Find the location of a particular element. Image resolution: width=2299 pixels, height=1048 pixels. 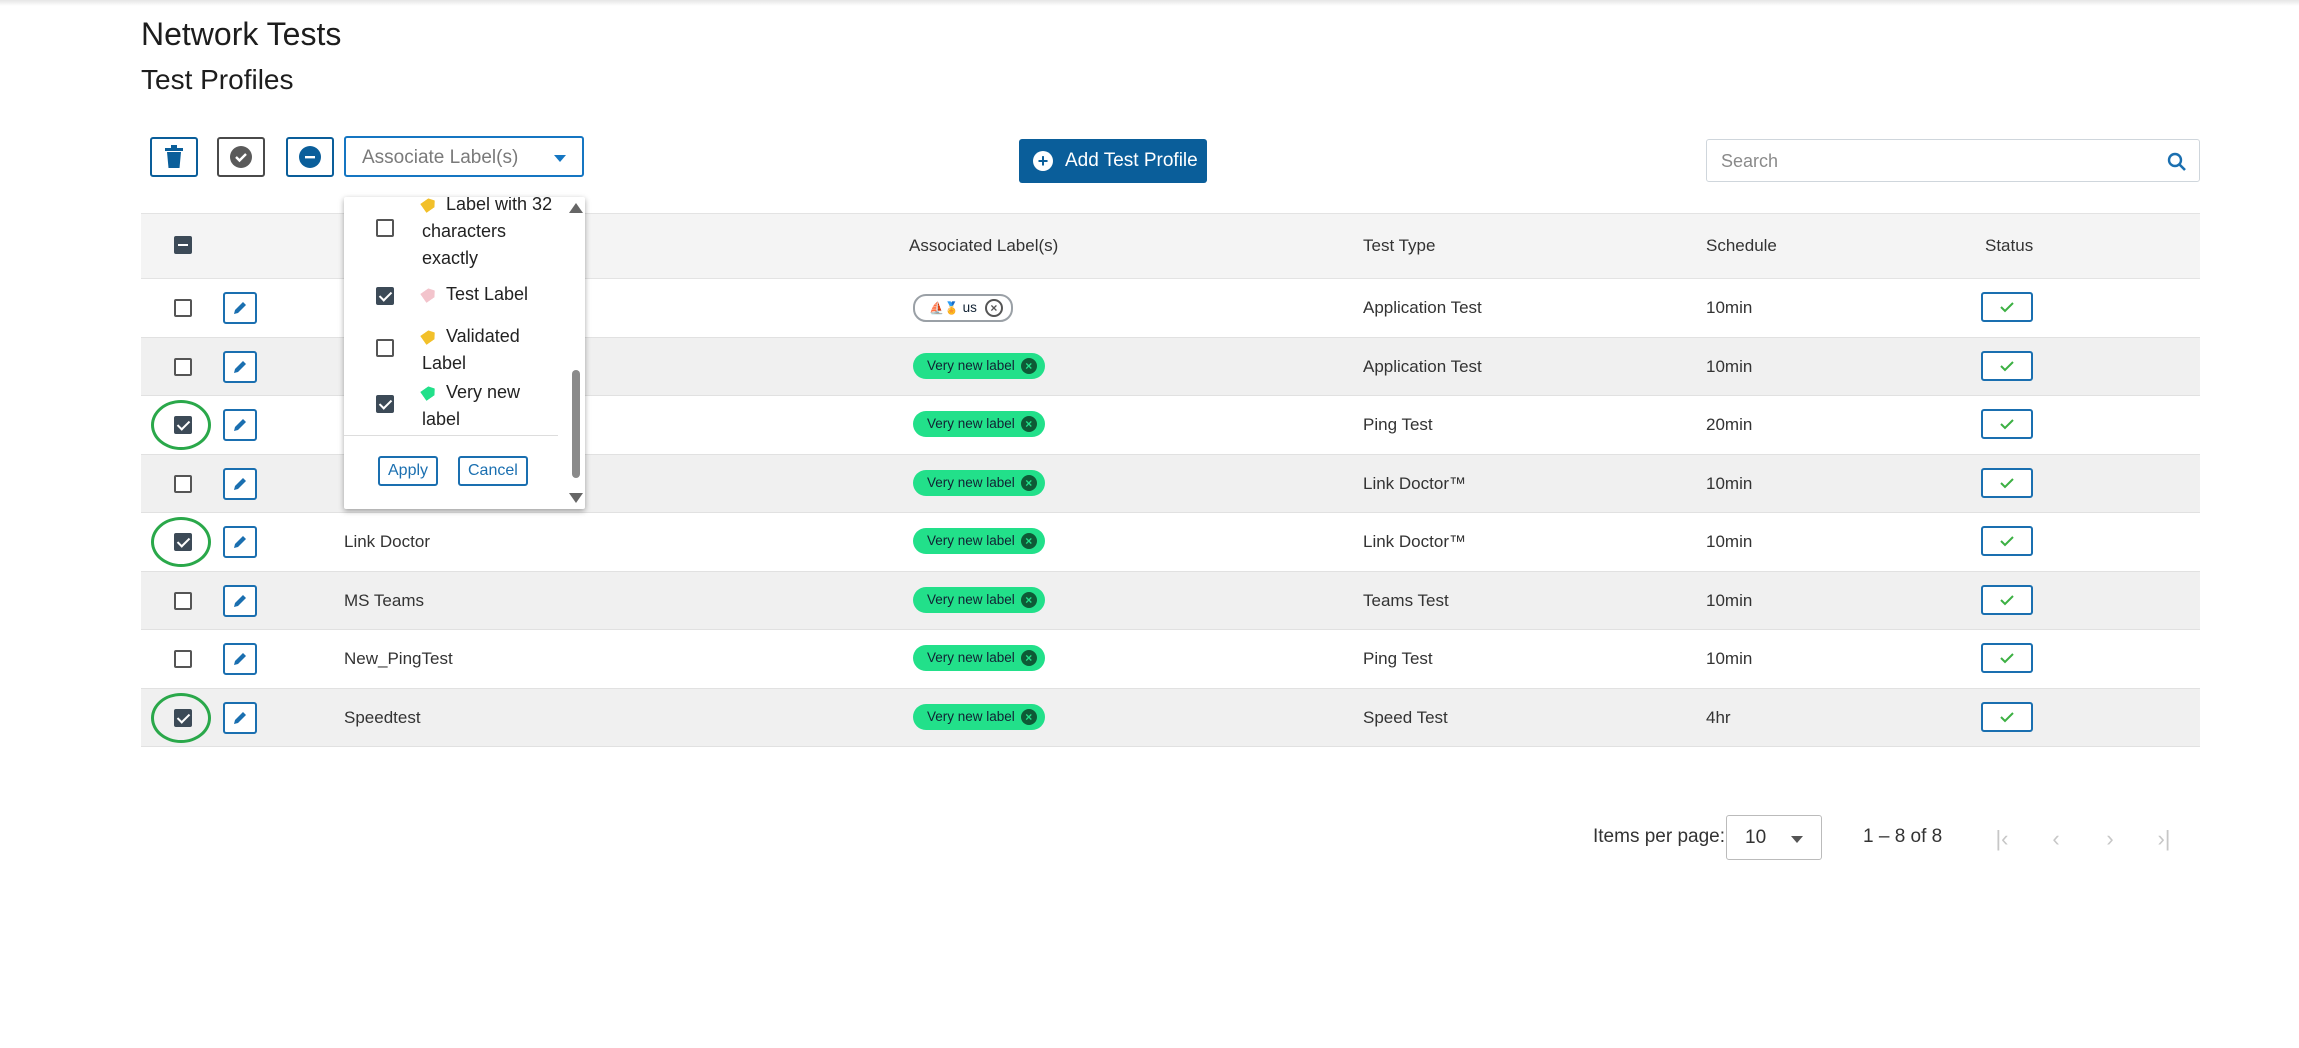

top-shadow is located at coordinates (1149, 3).